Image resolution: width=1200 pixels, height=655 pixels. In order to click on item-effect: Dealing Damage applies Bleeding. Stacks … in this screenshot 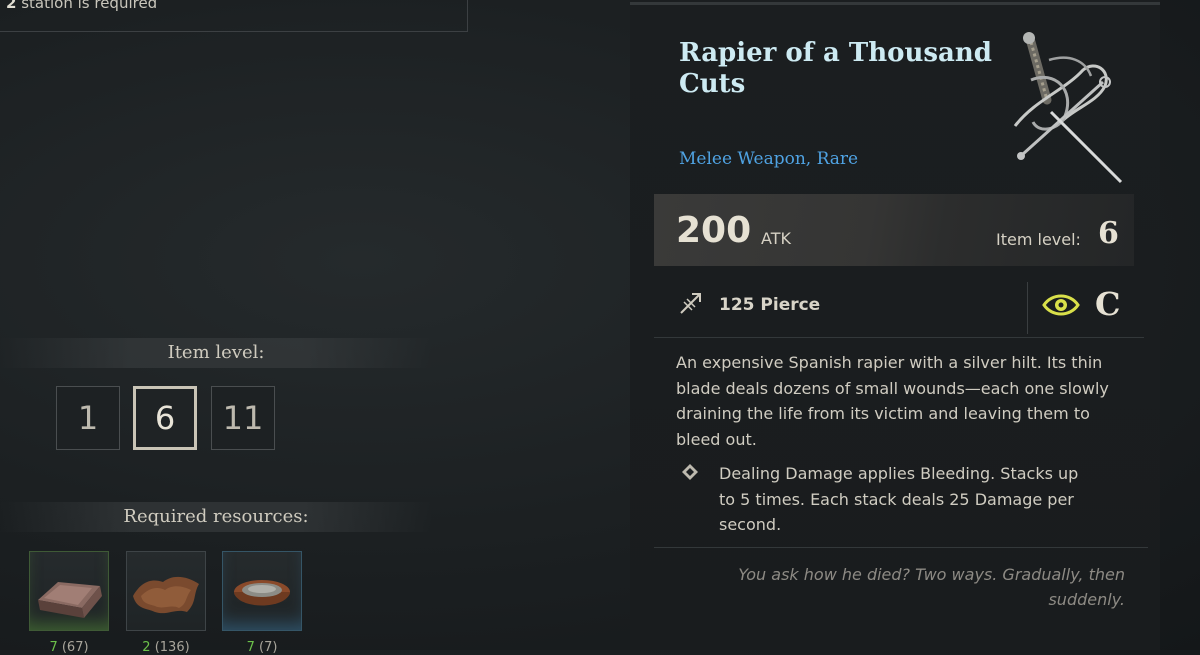, I will do `click(899, 499)`.